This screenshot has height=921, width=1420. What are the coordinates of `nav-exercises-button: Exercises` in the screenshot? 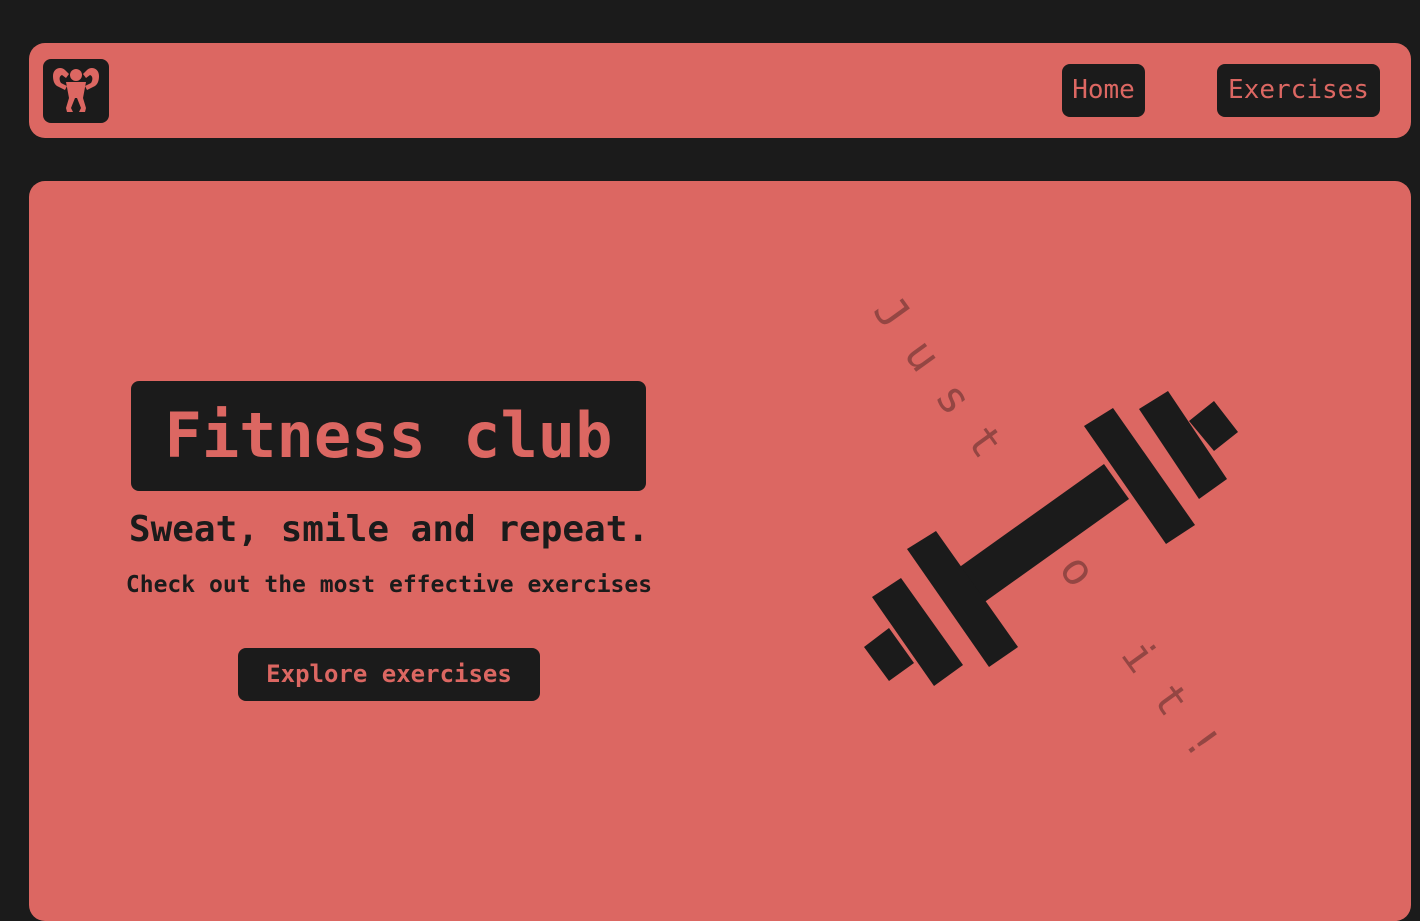 It's located at (1298, 90).